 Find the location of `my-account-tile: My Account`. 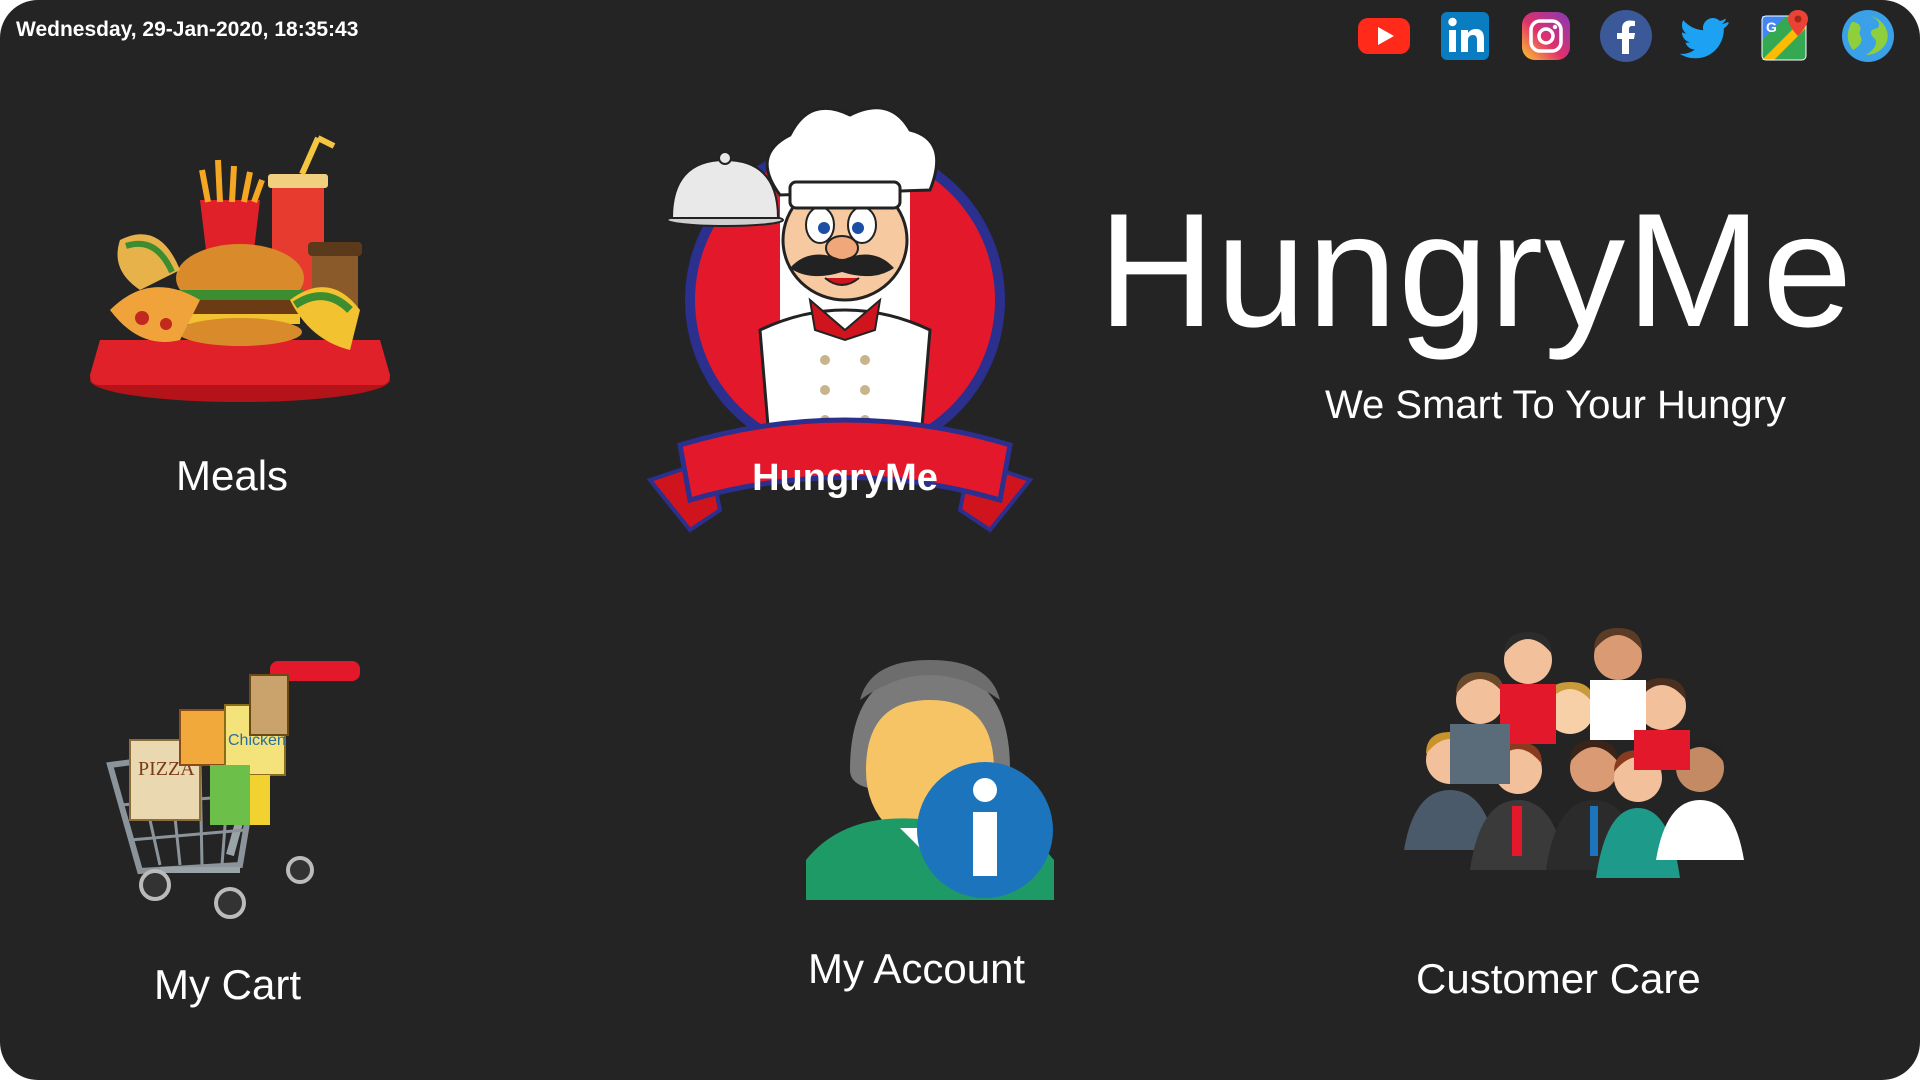

my-account-tile: My Account is located at coordinates (940, 820).